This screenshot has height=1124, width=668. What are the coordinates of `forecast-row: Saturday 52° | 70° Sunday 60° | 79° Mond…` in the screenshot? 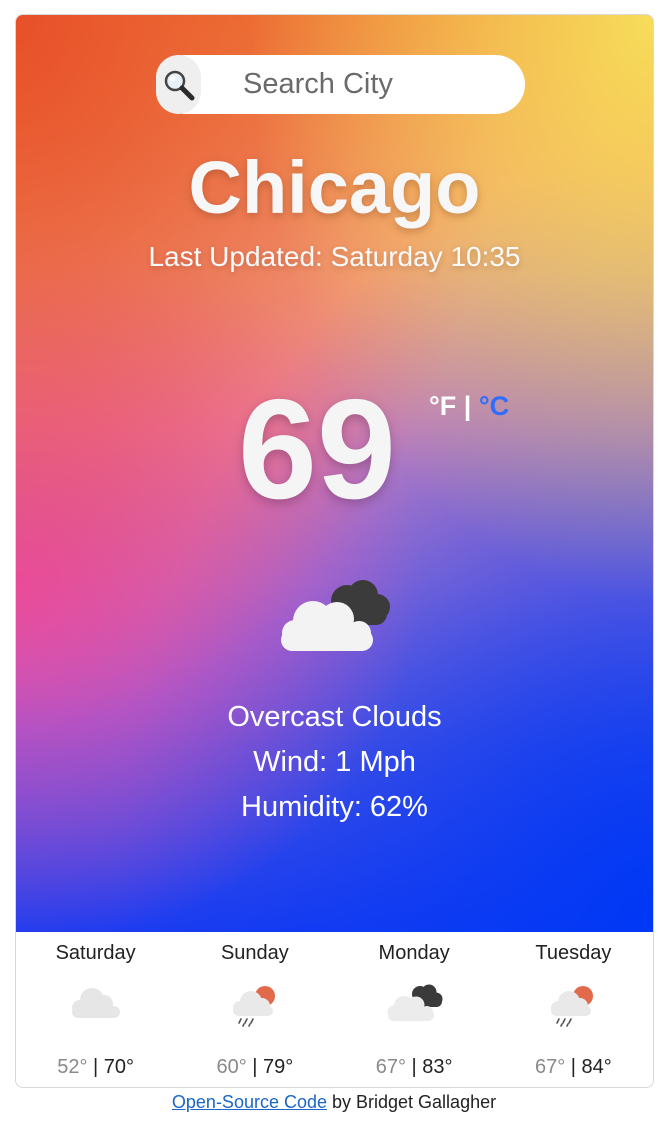 It's located at (334, 1009).